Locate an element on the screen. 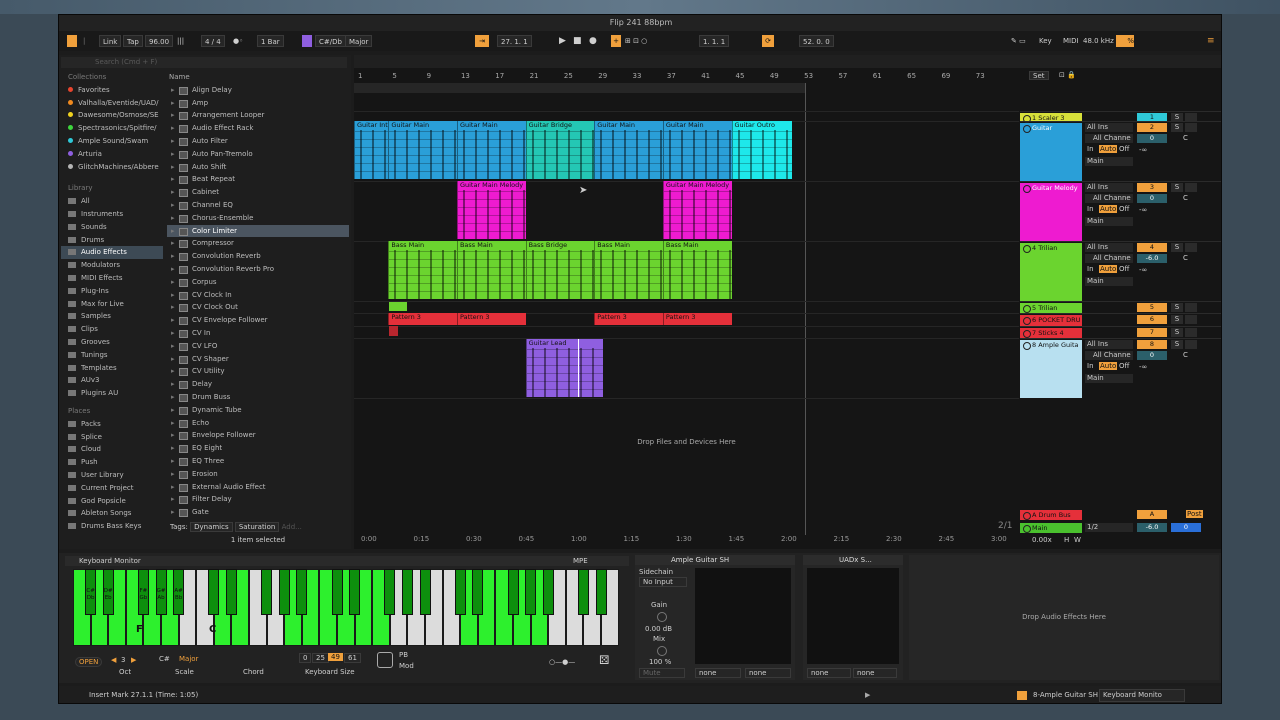  black-key: A# Bb is located at coordinates (179, 592).